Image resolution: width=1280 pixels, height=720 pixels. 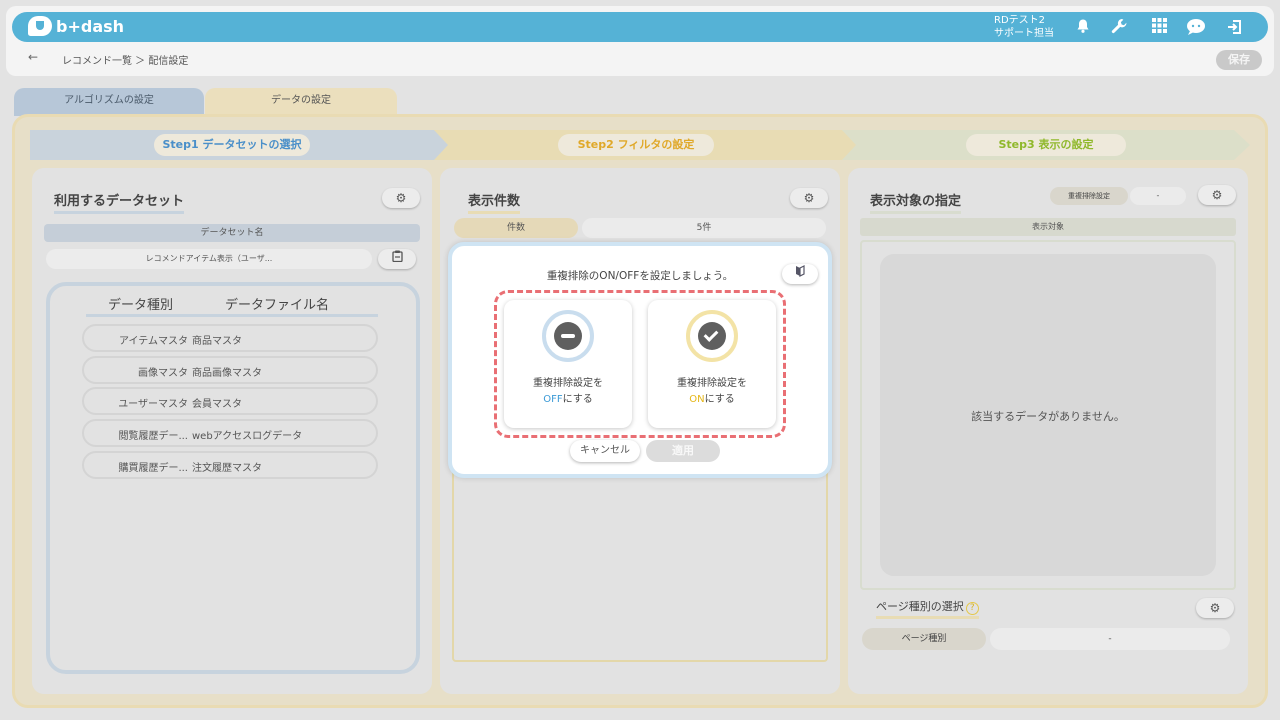 What do you see at coordinates (1195, 27) in the screenshot?
I see `chat-icon` at bounding box center [1195, 27].